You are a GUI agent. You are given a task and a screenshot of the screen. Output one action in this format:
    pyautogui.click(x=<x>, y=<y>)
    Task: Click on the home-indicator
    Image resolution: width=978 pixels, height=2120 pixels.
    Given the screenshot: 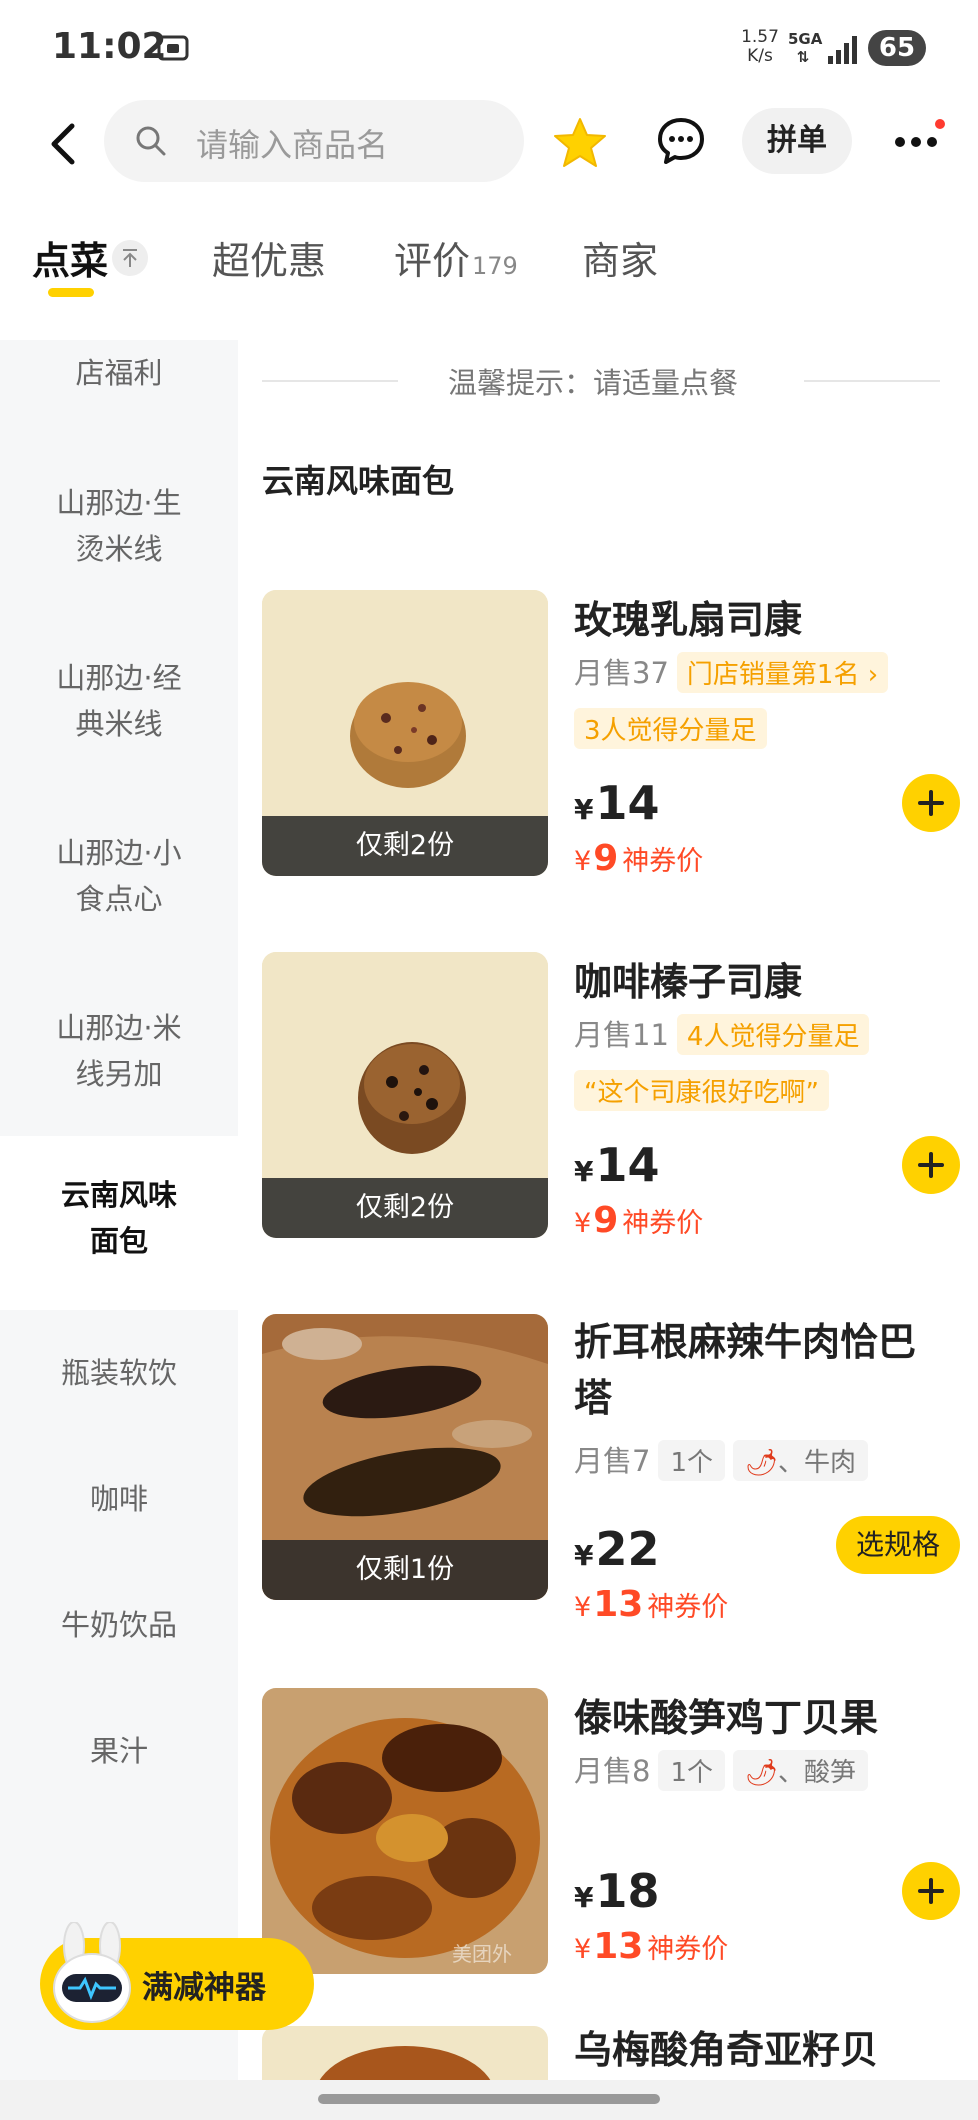 What is the action you would take?
    pyautogui.click(x=489, y=2099)
    